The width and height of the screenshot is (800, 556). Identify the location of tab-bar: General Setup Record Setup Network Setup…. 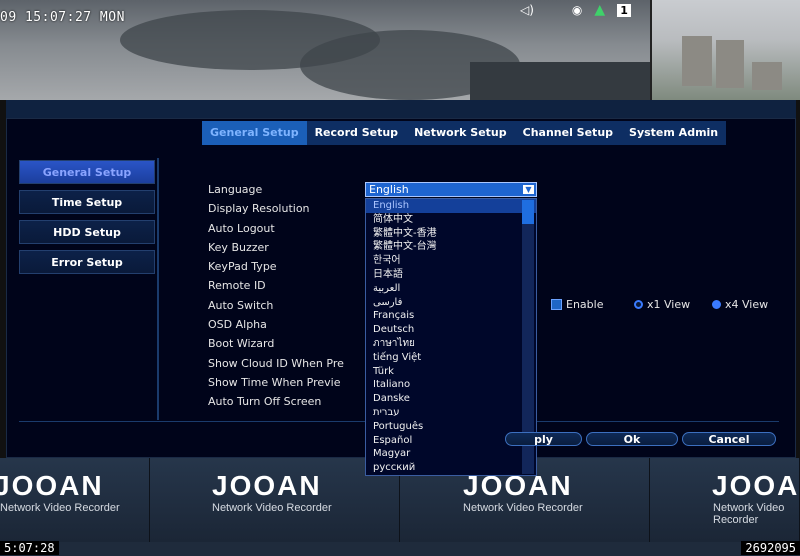
(464, 133).